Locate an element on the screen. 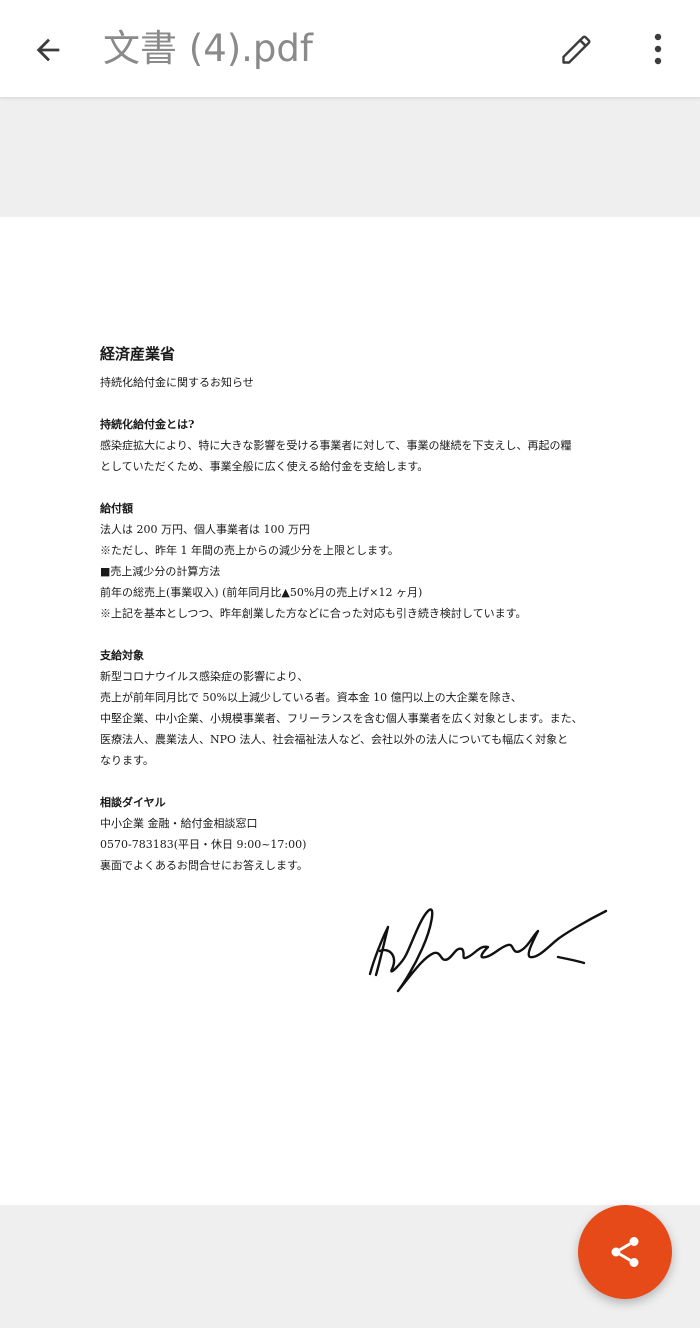 This screenshot has width=700, height=1328. paragraph-line: 裏面でよくあるお問合せにお答えします。 is located at coordinates (204, 865).